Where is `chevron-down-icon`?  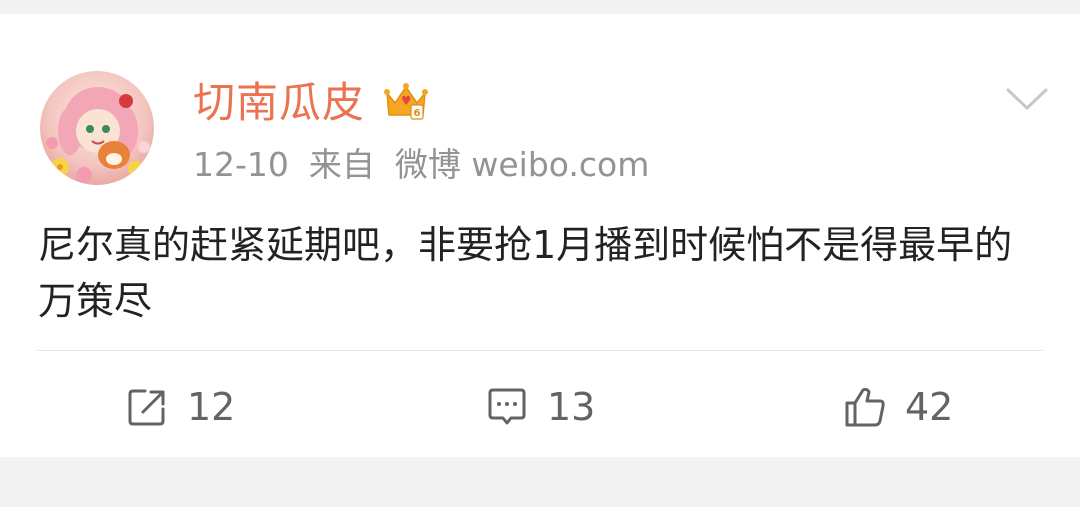
chevron-down-icon is located at coordinates (1027, 99).